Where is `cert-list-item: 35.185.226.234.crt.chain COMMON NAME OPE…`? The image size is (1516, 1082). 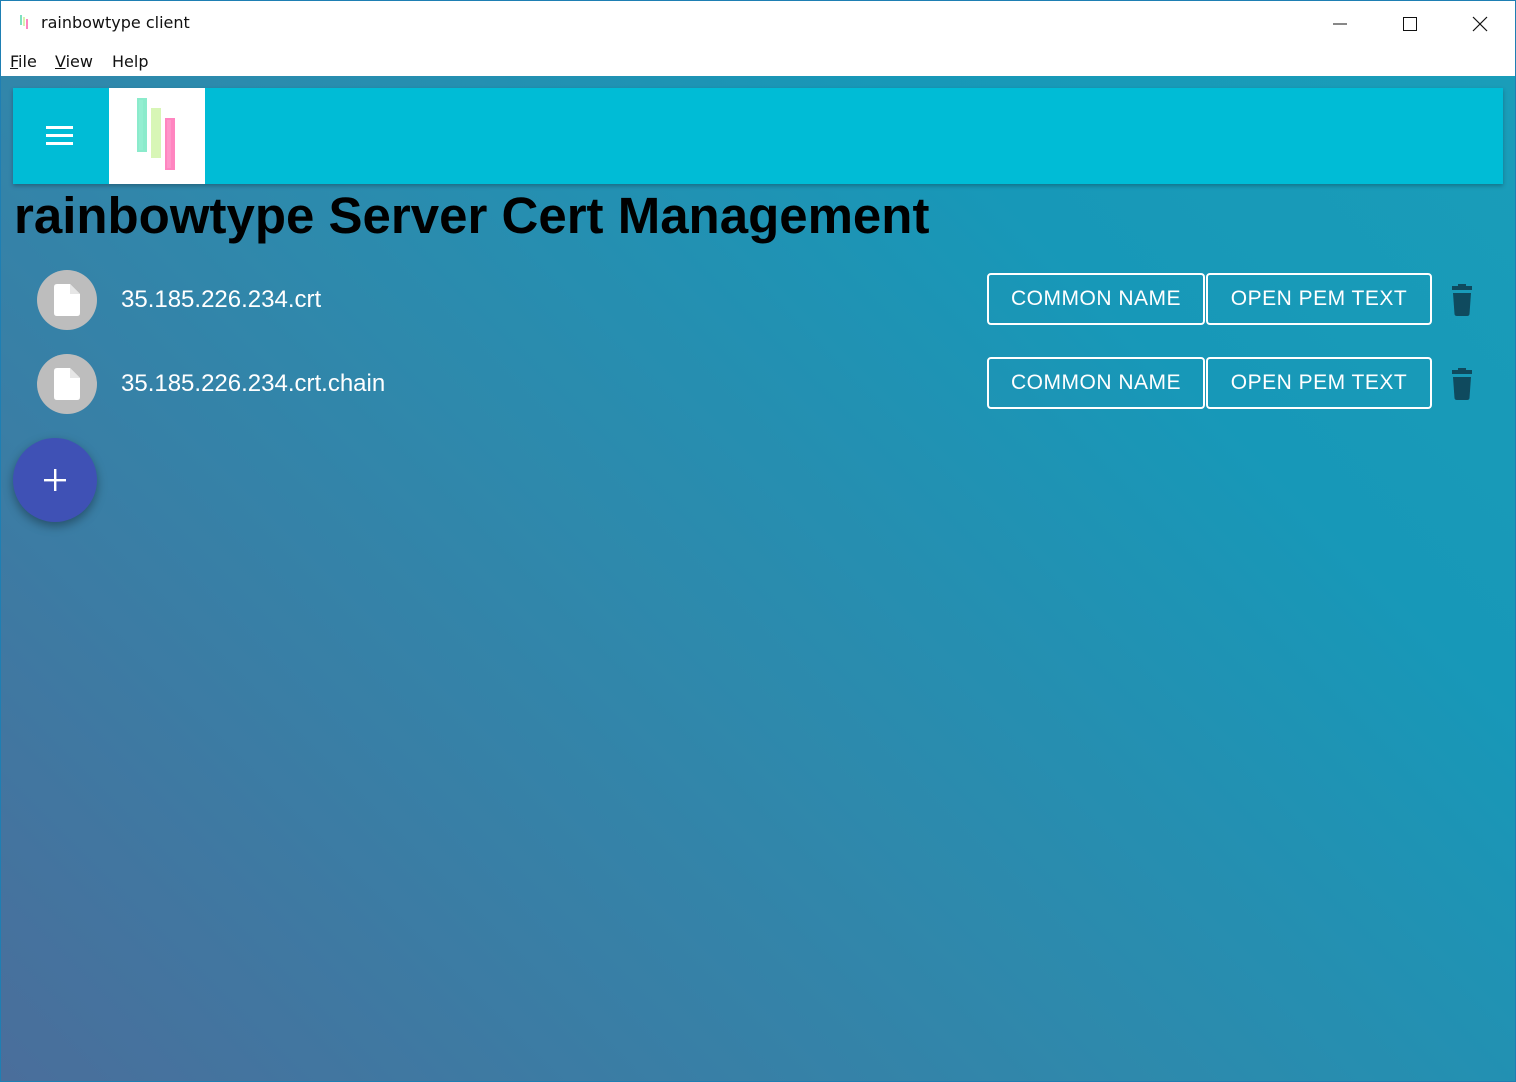 cert-list-item: 35.185.226.234.crt.chain COMMON NAME OPE… is located at coordinates (758, 384).